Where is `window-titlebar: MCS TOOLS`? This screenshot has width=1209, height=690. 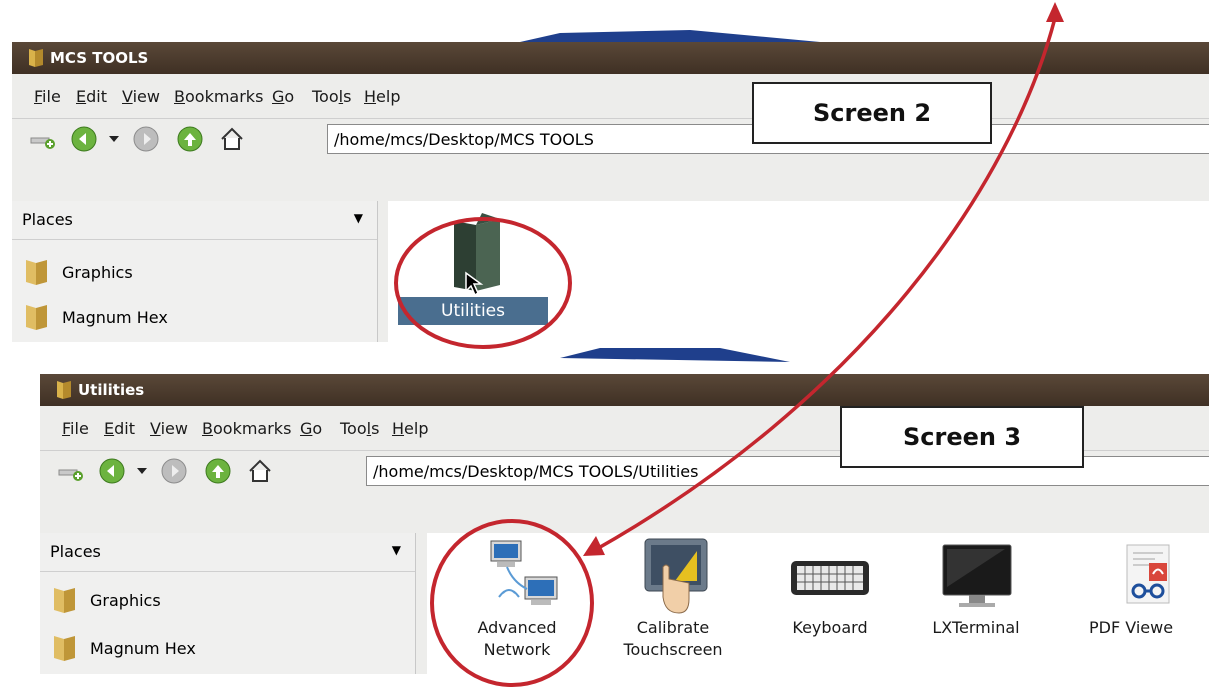 window-titlebar: MCS TOOLS is located at coordinates (610, 58).